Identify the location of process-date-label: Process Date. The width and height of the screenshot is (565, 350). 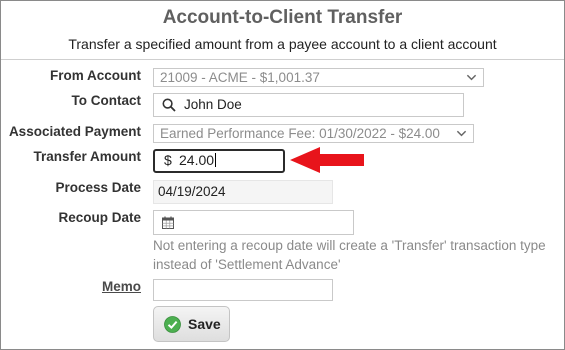
(98, 187).